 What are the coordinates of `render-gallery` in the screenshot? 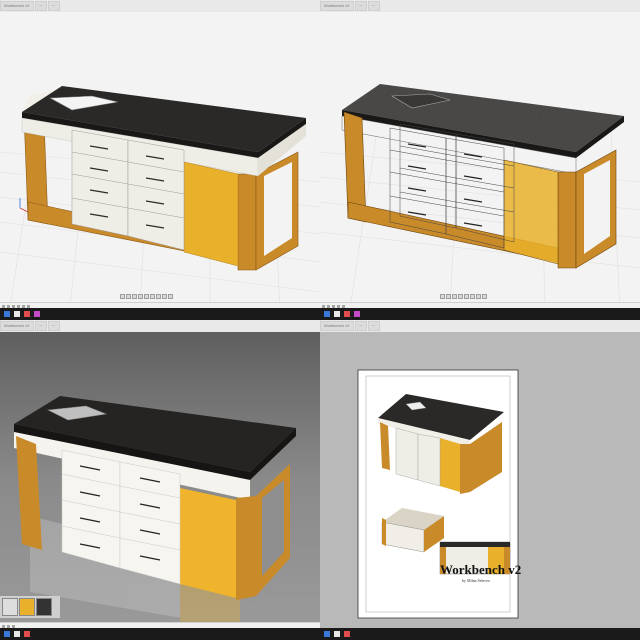 It's located at (30, 607).